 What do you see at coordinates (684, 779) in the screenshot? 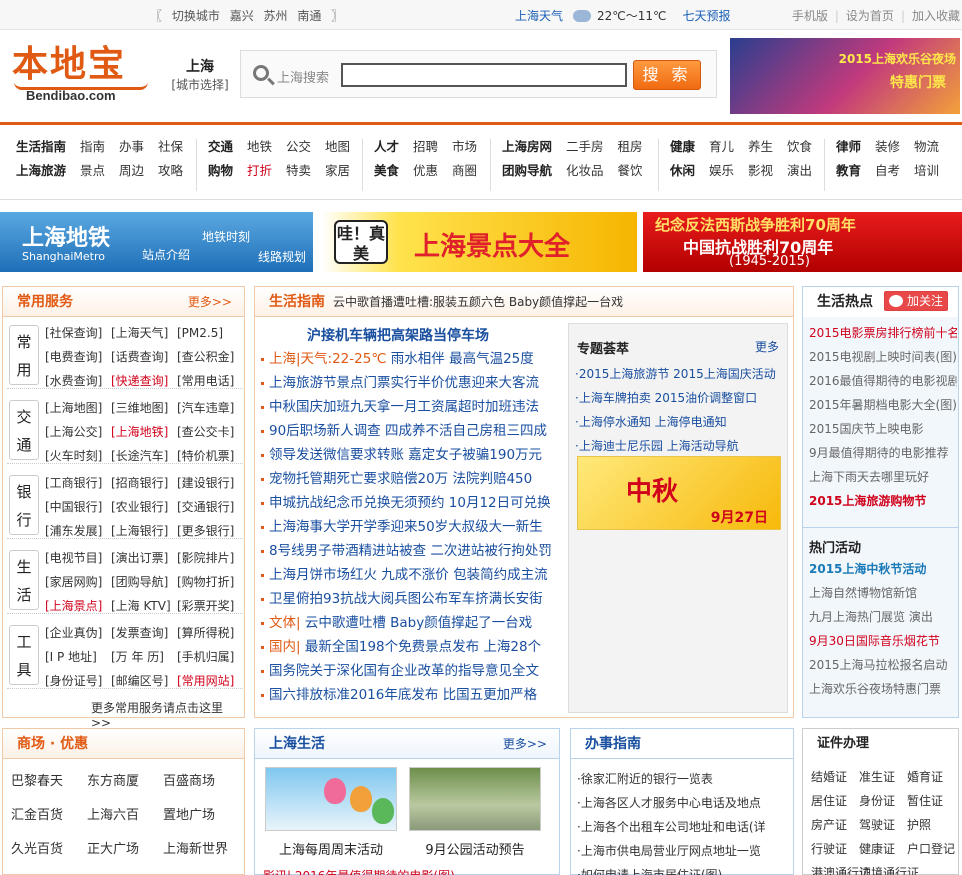
I see `list-item: ·徐家汇附近的银行一览表` at bounding box center [684, 779].